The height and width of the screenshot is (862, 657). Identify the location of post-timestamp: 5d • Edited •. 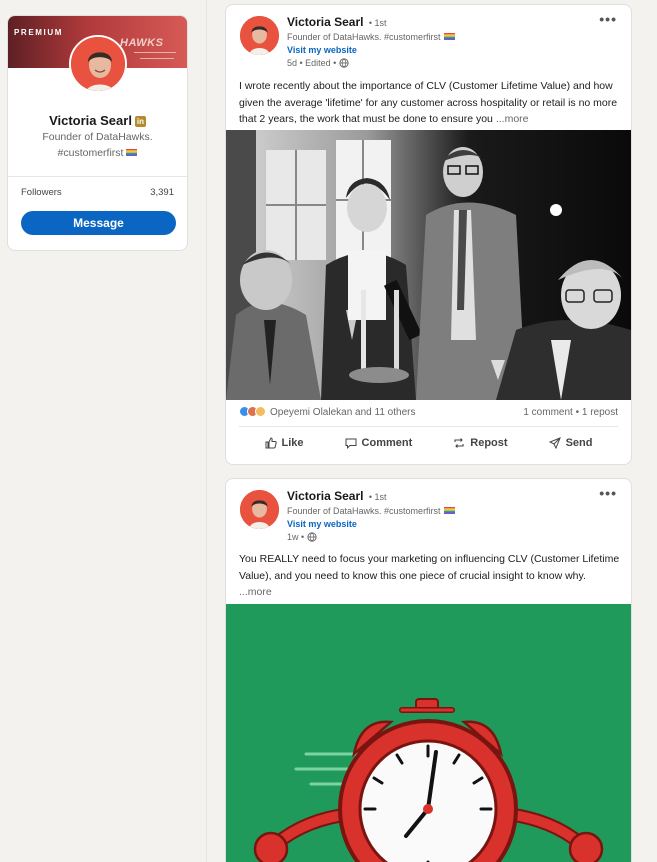
(312, 63).